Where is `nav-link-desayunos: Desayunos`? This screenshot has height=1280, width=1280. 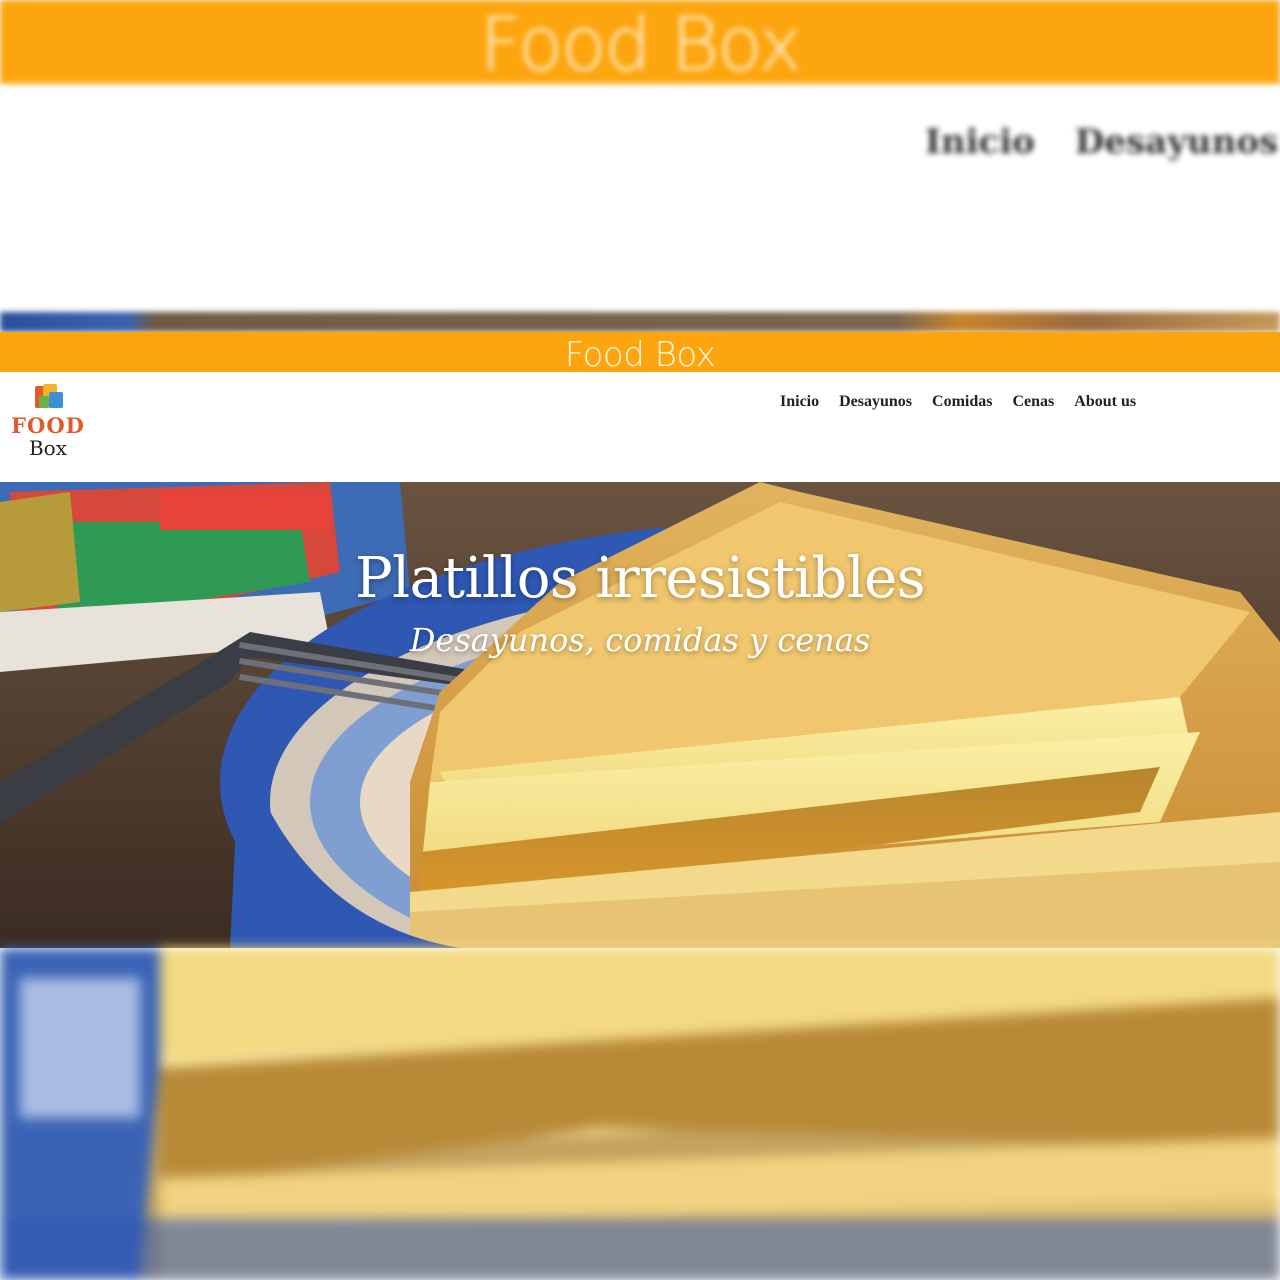
nav-link-desayunos: Desayunos is located at coordinates (875, 402).